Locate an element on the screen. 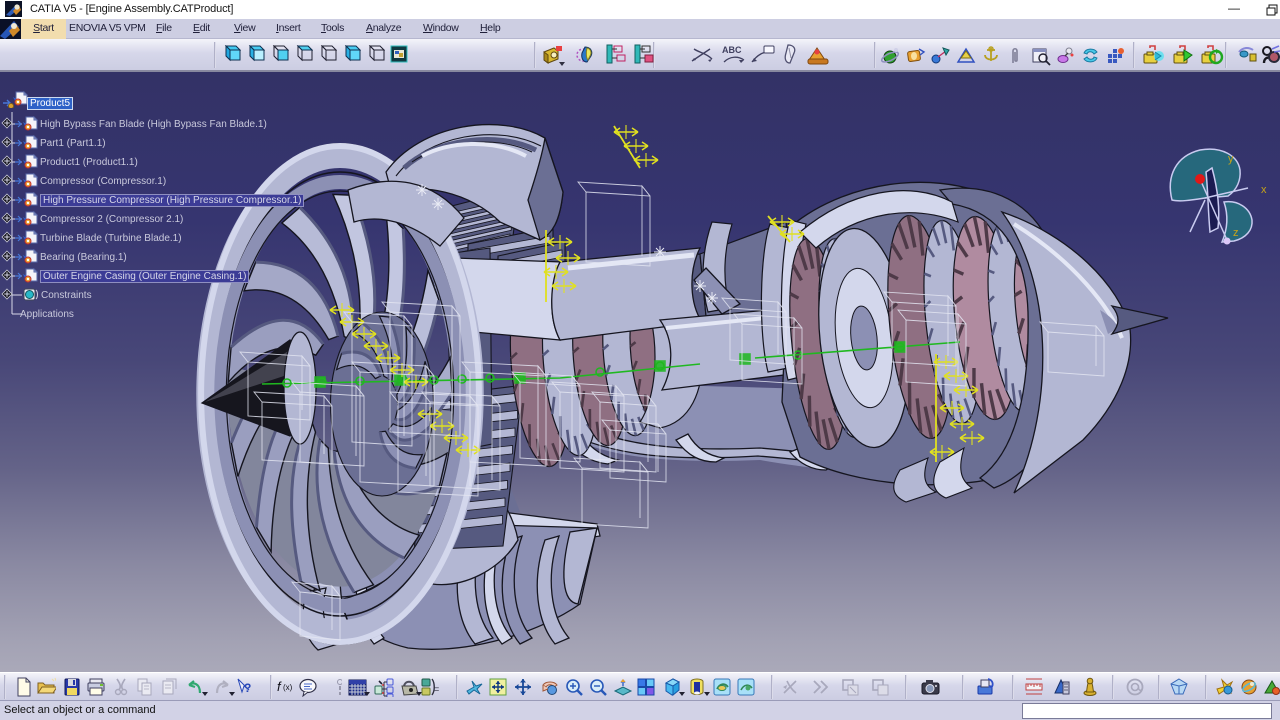 The height and width of the screenshot is (720, 1280). svg-text: ABC is located at coordinates (732, 50).